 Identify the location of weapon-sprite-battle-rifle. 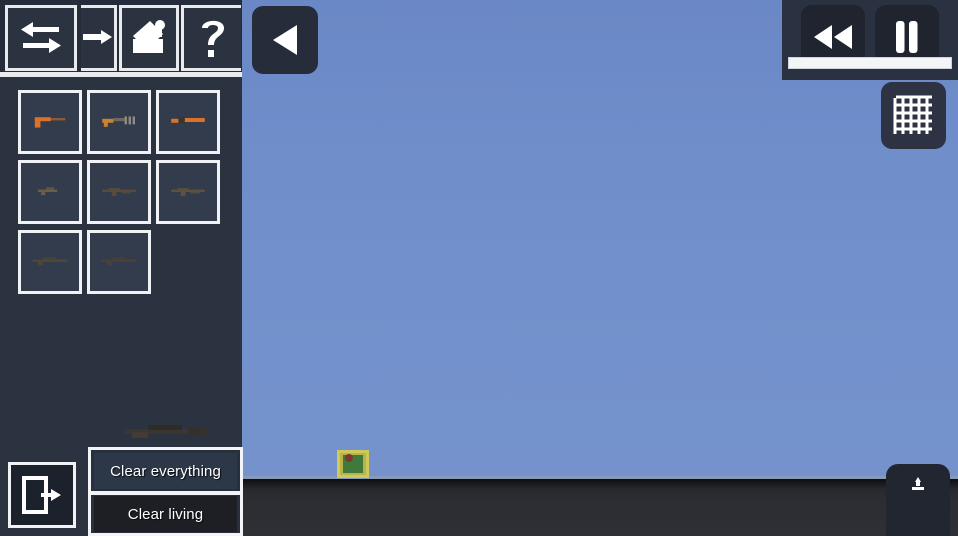
(188, 192).